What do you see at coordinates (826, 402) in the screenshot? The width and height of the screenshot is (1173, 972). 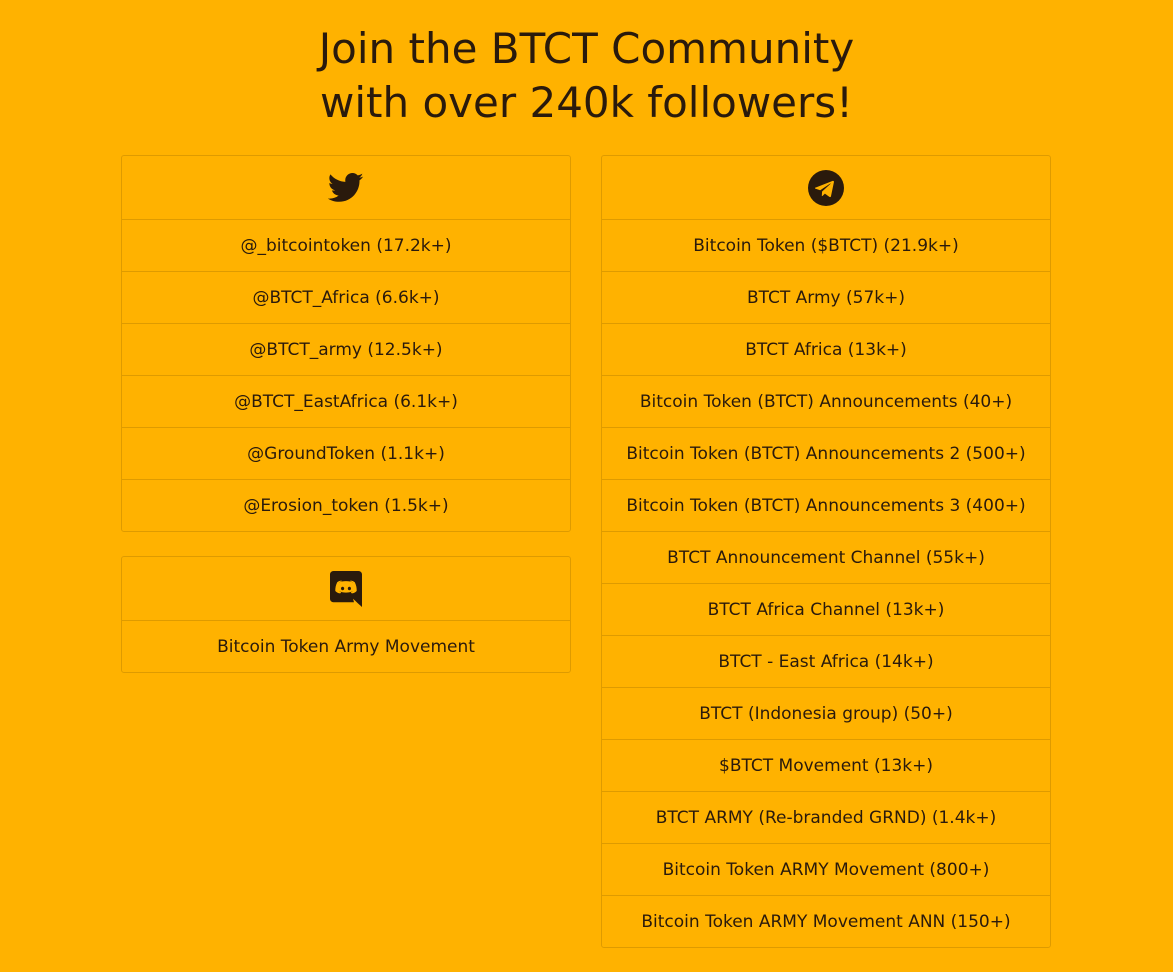 I see `telegram-link: Bitcoin Token (BTCT) Announcements (40+)` at bounding box center [826, 402].